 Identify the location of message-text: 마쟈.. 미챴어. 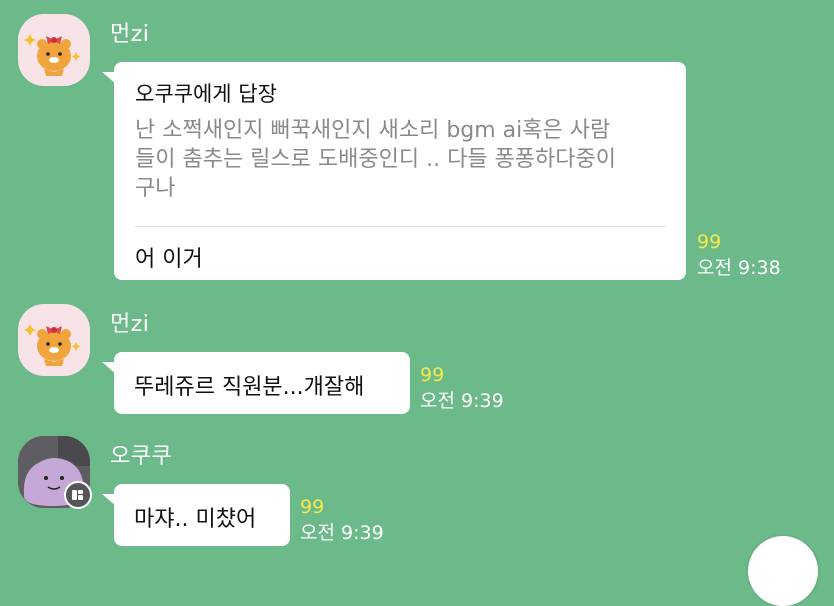
(195, 519).